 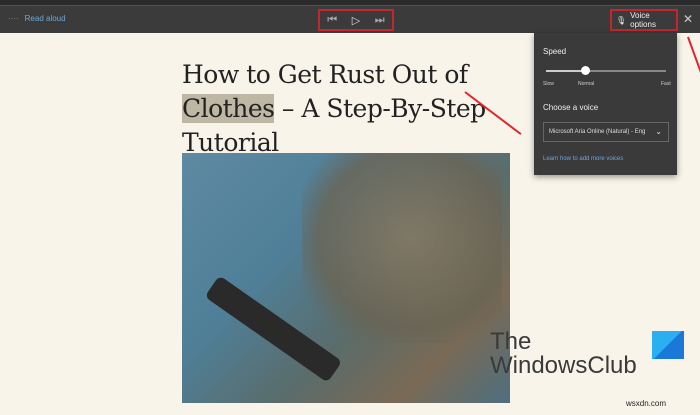 I want to click on voice-select: Microsoft Aria Online (Natural) - Eng ⌄, so click(x=606, y=132).